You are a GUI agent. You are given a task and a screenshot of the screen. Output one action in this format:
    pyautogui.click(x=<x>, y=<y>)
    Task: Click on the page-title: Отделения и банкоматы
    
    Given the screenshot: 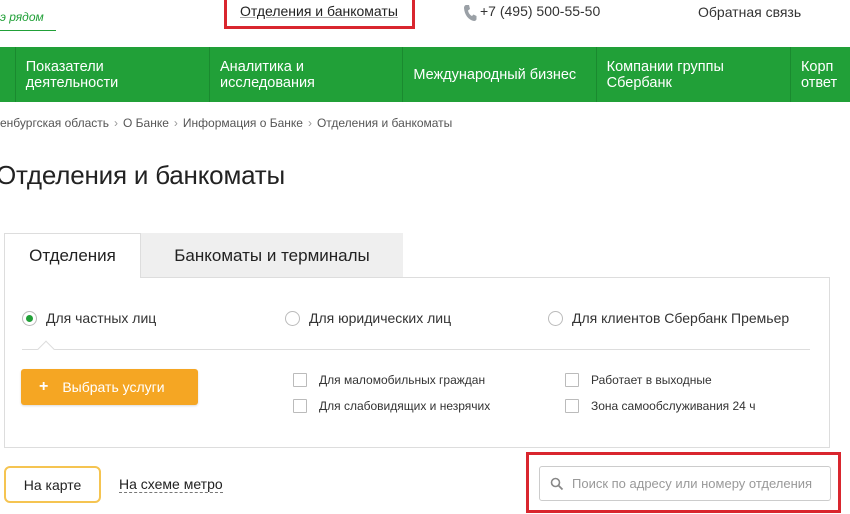 What is the action you would take?
    pyautogui.click(x=142, y=175)
    